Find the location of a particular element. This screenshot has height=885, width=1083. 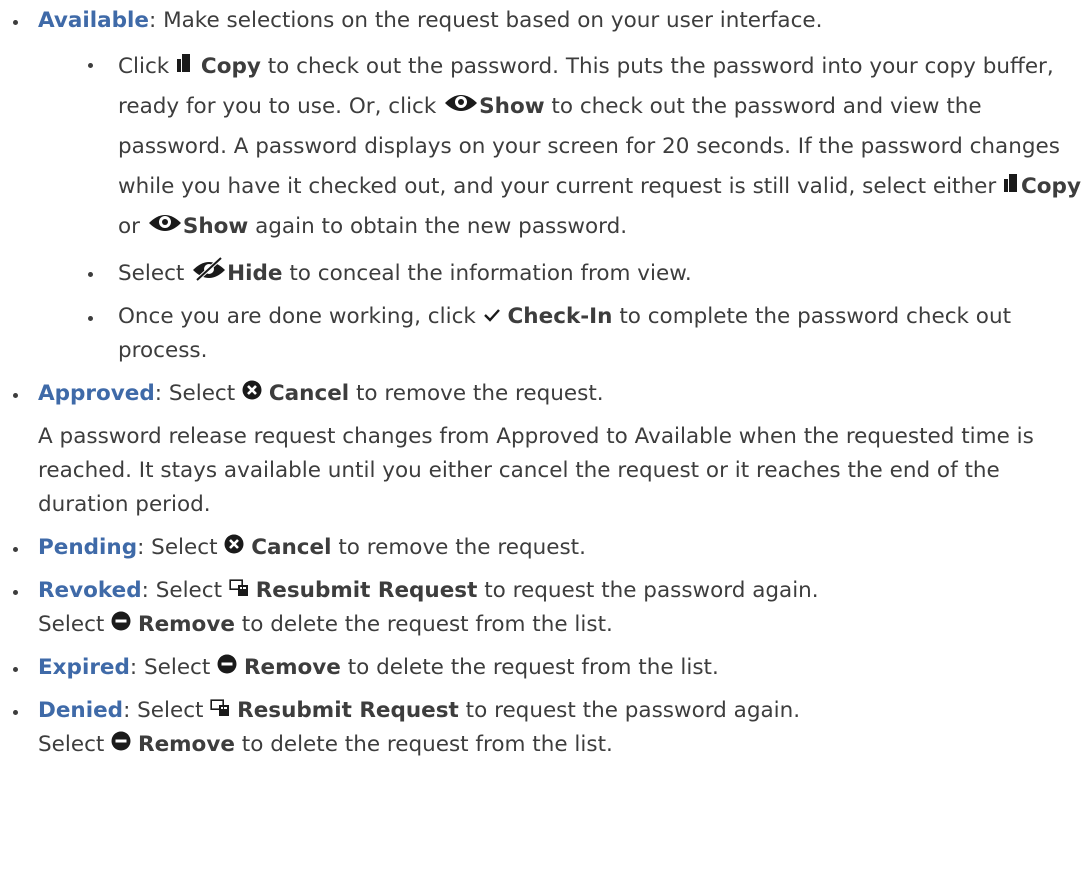

checkmark-icon is located at coordinates (492, 315).